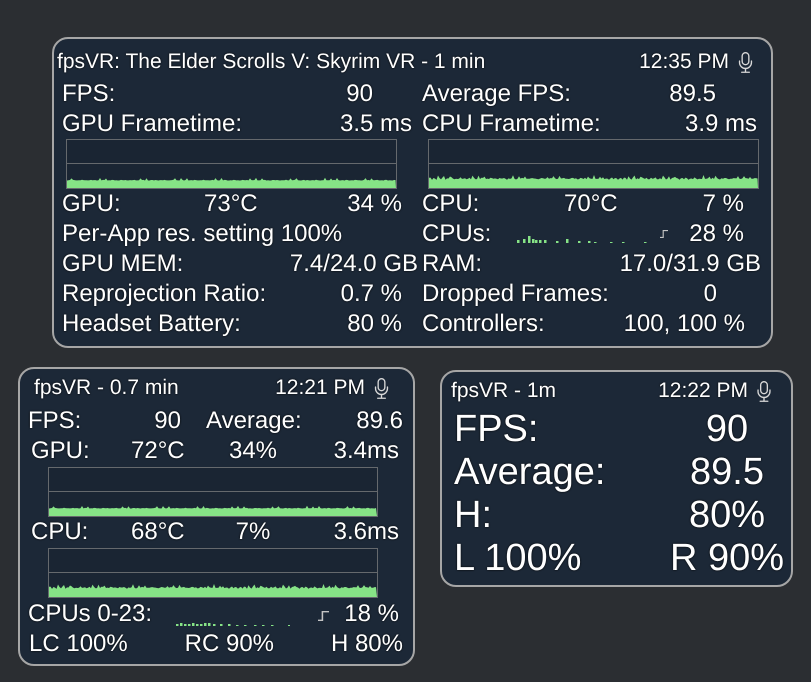  I want to click on stat-value: 89.6, so click(379, 421).